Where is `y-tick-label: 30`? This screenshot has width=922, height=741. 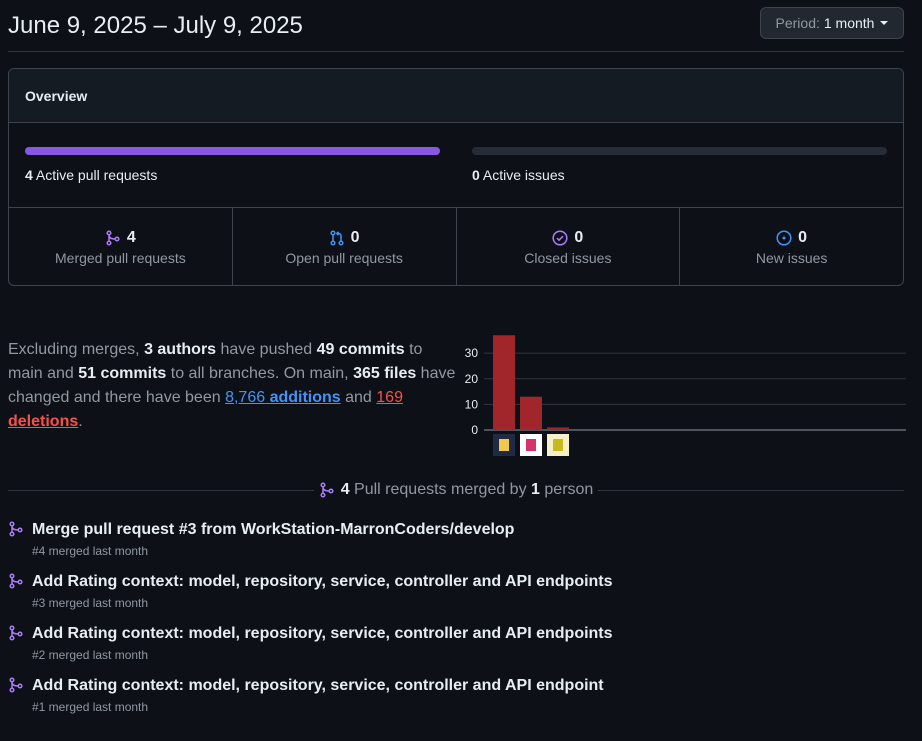 y-tick-label: 30 is located at coordinates (472, 353).